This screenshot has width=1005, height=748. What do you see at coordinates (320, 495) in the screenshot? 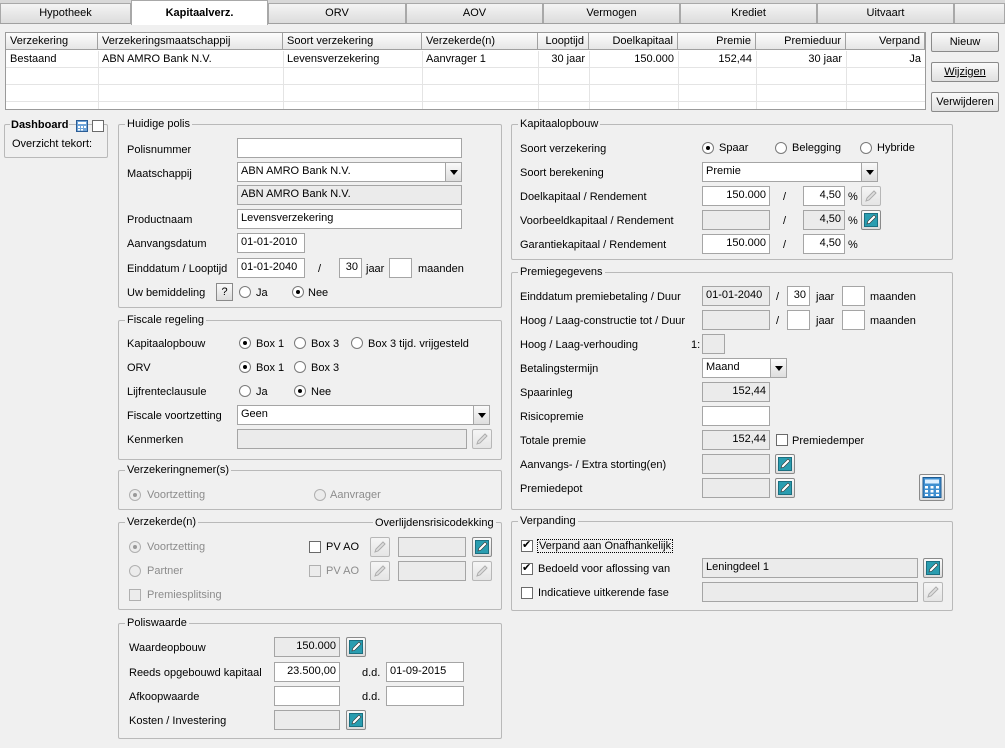
I see `nemer-aanvrager-radio` at bounding box center [320, 495].